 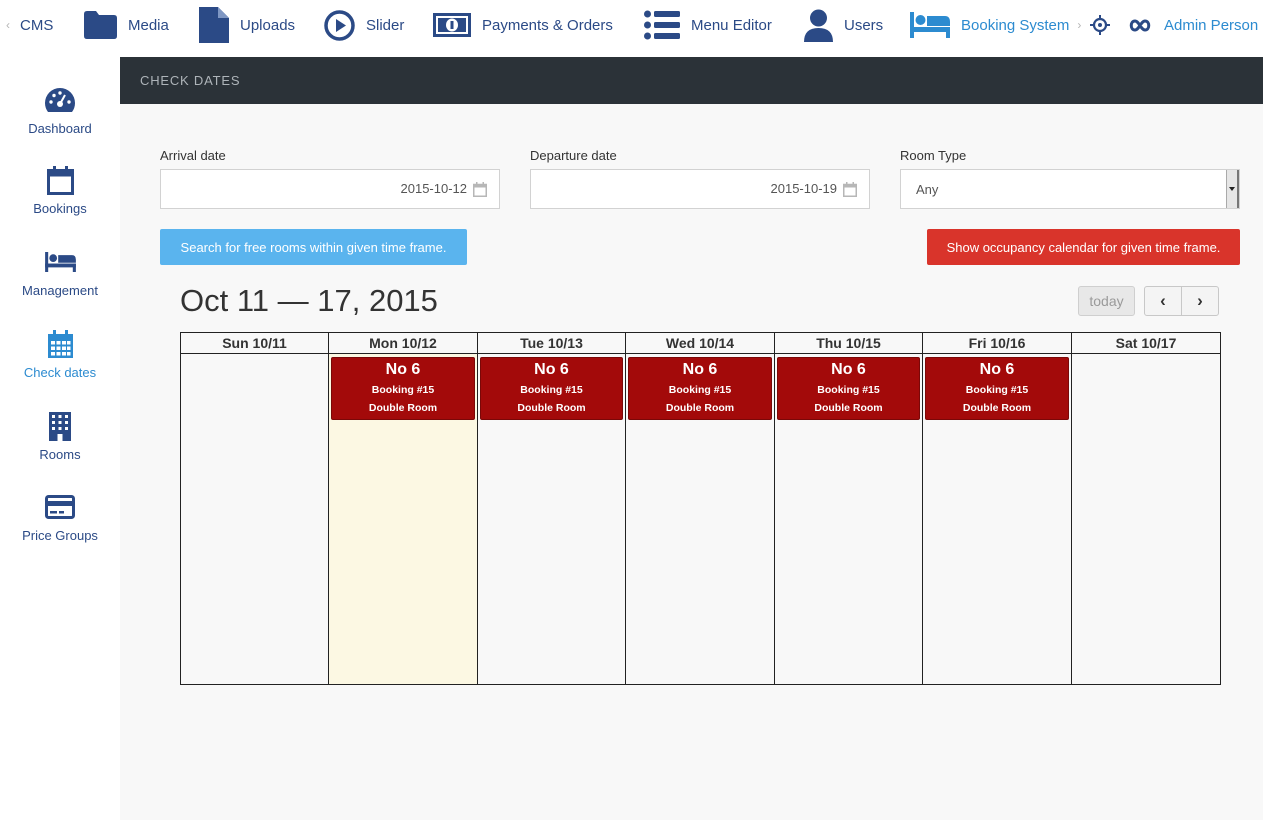 I want to click on nav-slider: Slider, so click(x=364, y=25).